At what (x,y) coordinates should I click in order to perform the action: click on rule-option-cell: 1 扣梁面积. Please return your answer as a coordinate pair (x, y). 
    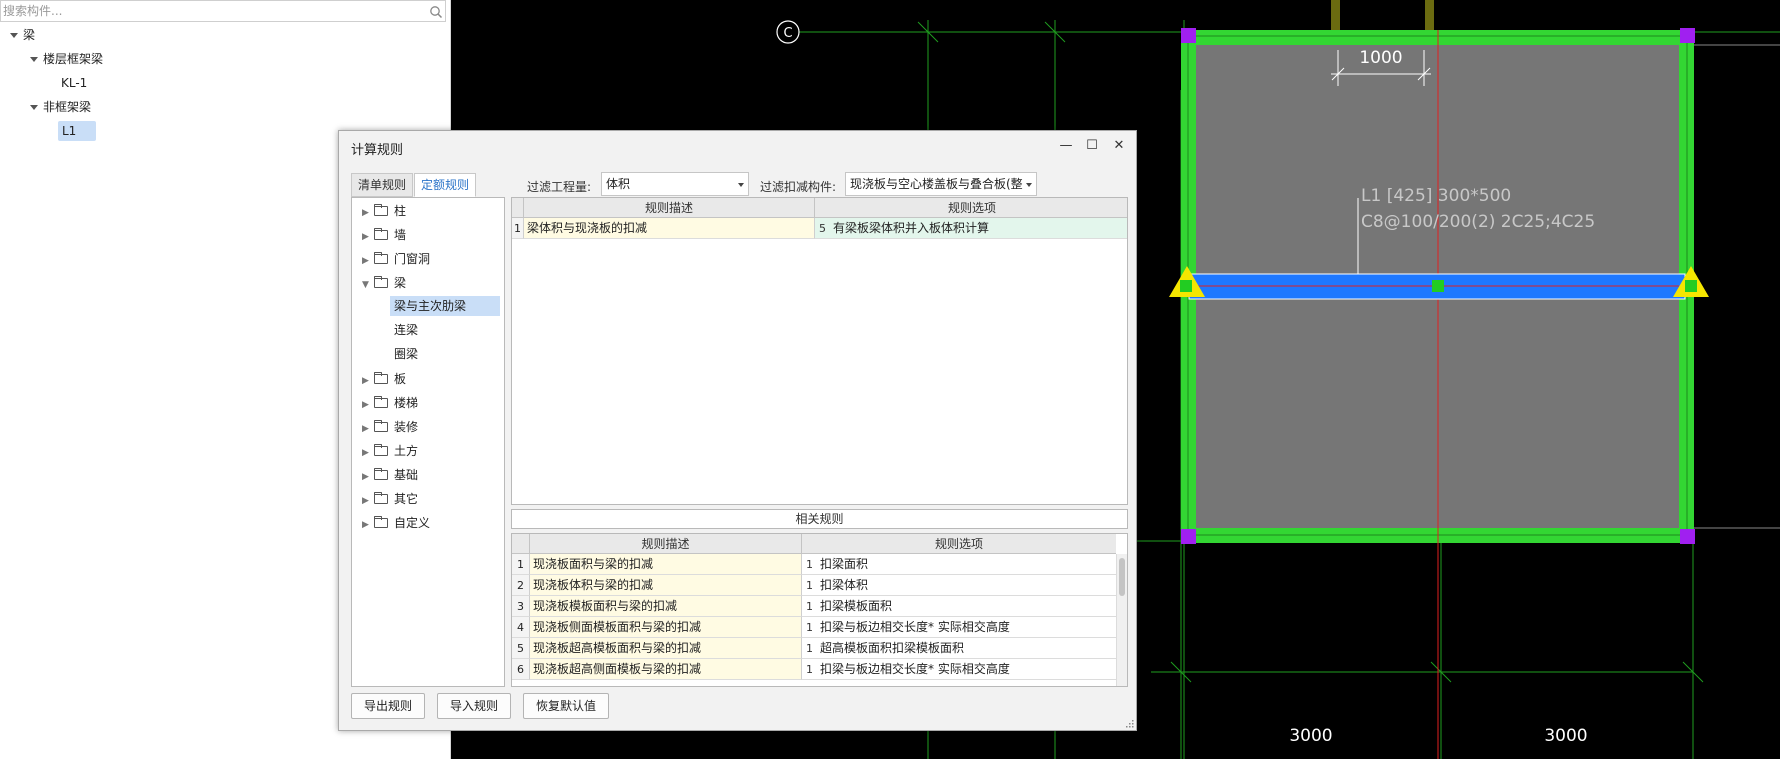
    Looking at the image, I should click on (959, 564).